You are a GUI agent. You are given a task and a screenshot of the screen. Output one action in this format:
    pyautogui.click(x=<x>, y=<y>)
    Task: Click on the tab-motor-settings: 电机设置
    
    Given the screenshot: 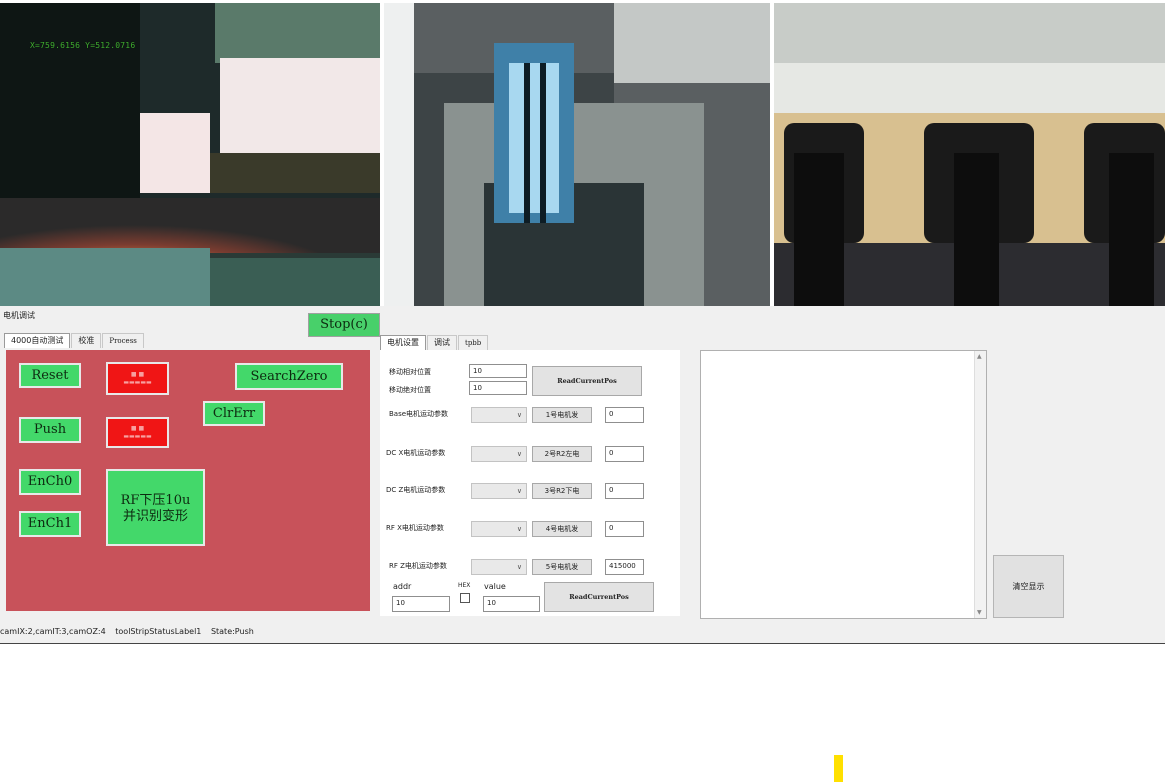 What is the action you would take?
    pyautogui.click(x=403, y=342)
    